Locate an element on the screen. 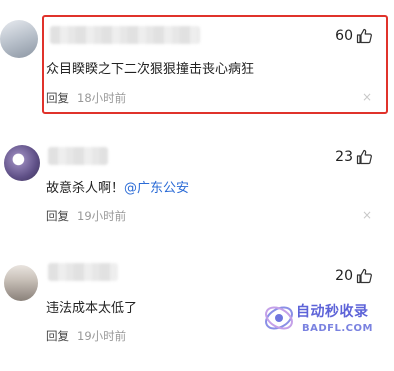  like-button: 23 is located at coordinates (353, 157).